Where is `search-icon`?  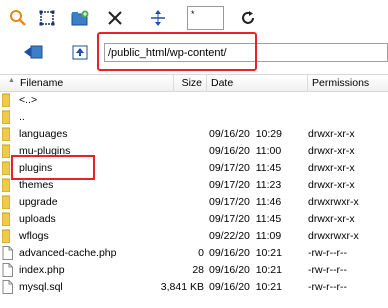
search-icon is located at coordinates (18, 18).